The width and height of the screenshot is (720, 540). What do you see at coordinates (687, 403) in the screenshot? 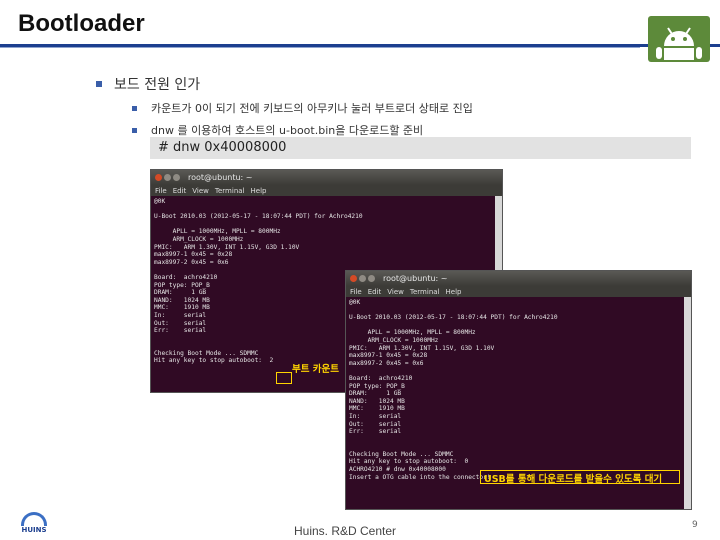
I see `terminal-scrollbar` at bounding box center [687, 403].